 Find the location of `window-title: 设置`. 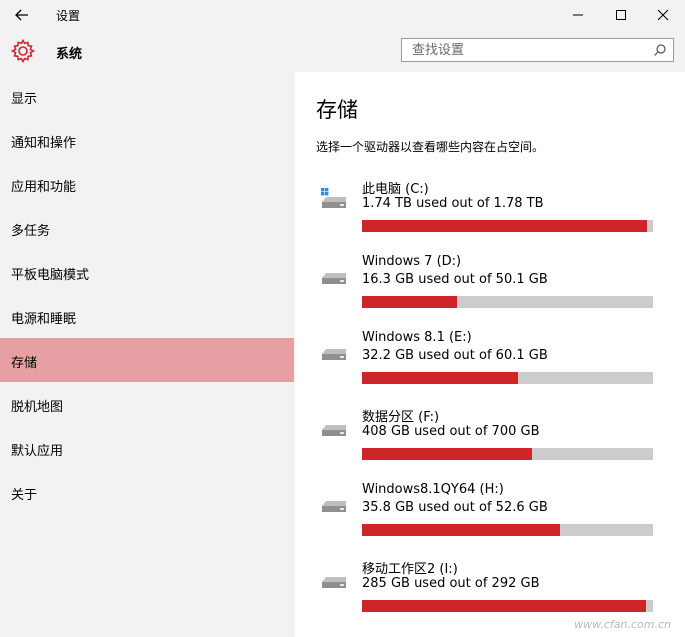

window-title: 设置 is located at coordinates (68, 16).